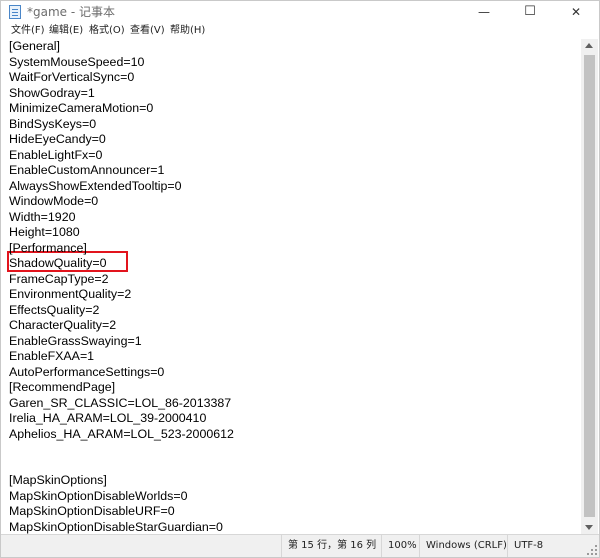 The width and height of the screenshot is (600, 558). I want to click on text-line: MapSkinOptionDisableWorlds=0, so click(98, 495).